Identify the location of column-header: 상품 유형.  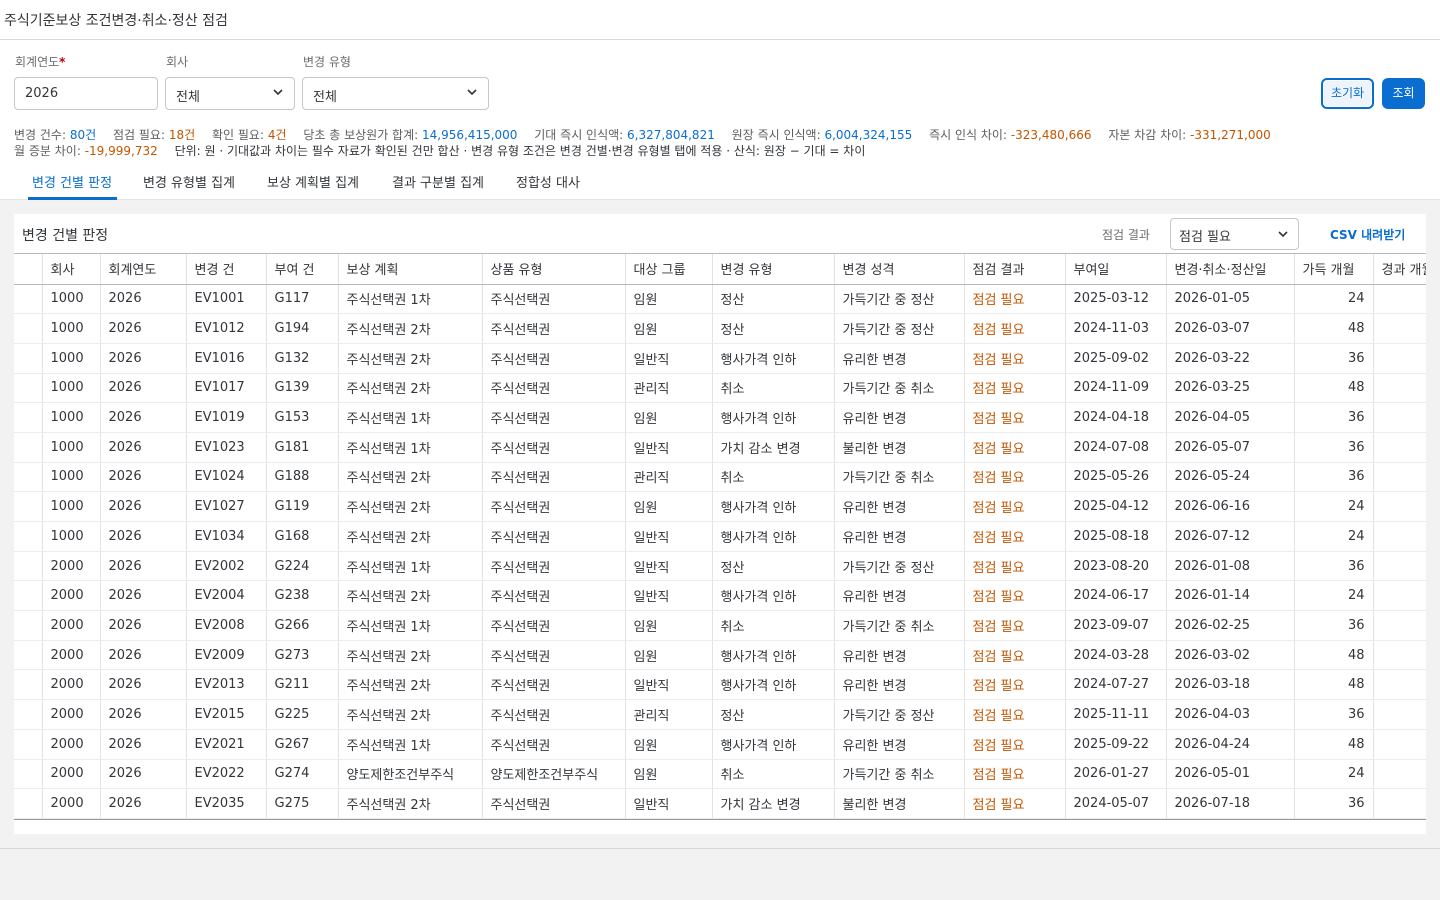
(554, 269).